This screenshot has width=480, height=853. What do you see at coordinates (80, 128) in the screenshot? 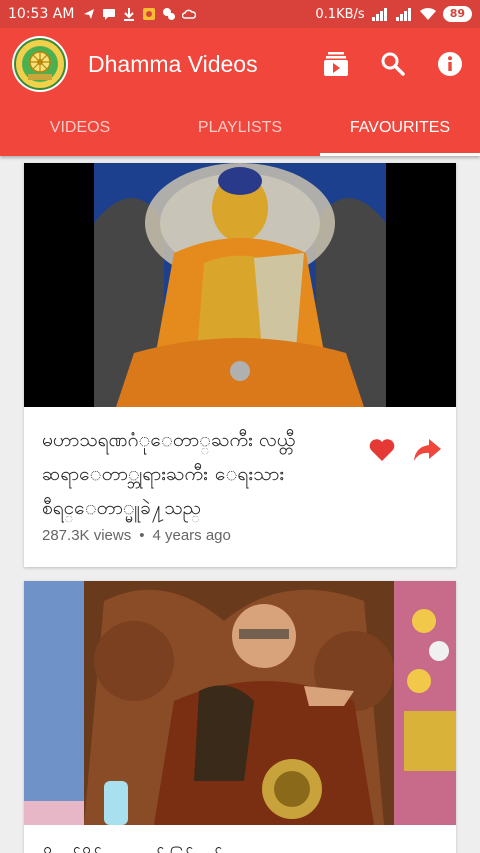
I see `tab-videos: VIDEOS` at bounding box center [80, 128].